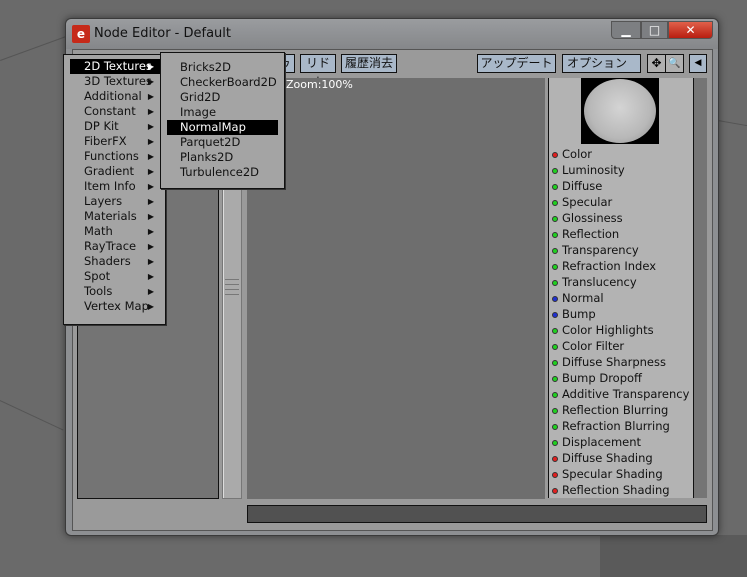 The image size is (747, 577). What do you see at coordinates (232, 287) in the screenshot?
I see `grip-handle` at bounding box center [232, 287].